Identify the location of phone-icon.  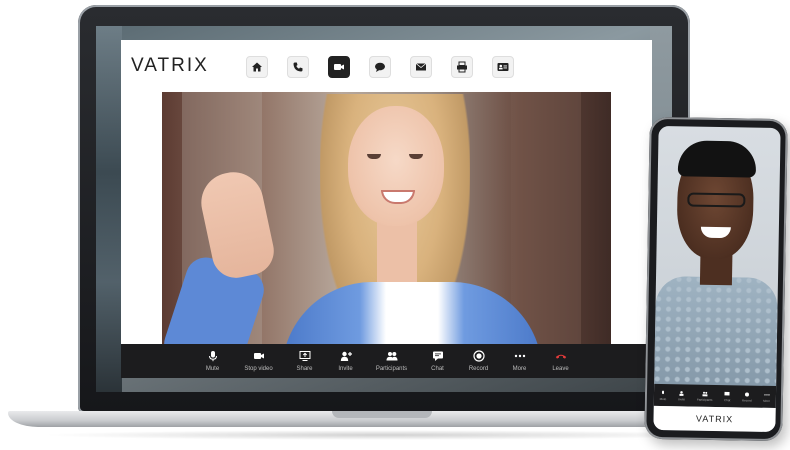
(298, 67).